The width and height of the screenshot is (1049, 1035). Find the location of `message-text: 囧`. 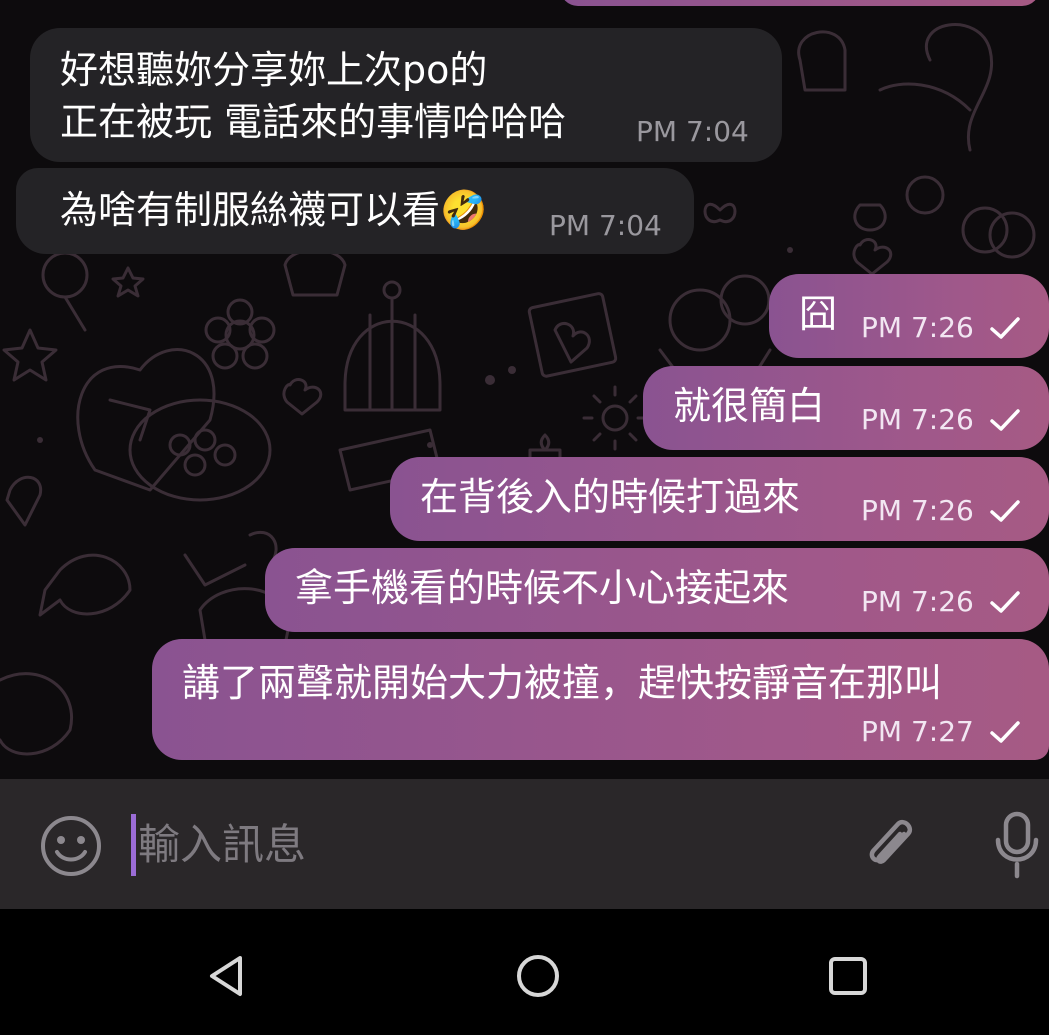

message-text: 囧 is located at coordinates (818, 314).